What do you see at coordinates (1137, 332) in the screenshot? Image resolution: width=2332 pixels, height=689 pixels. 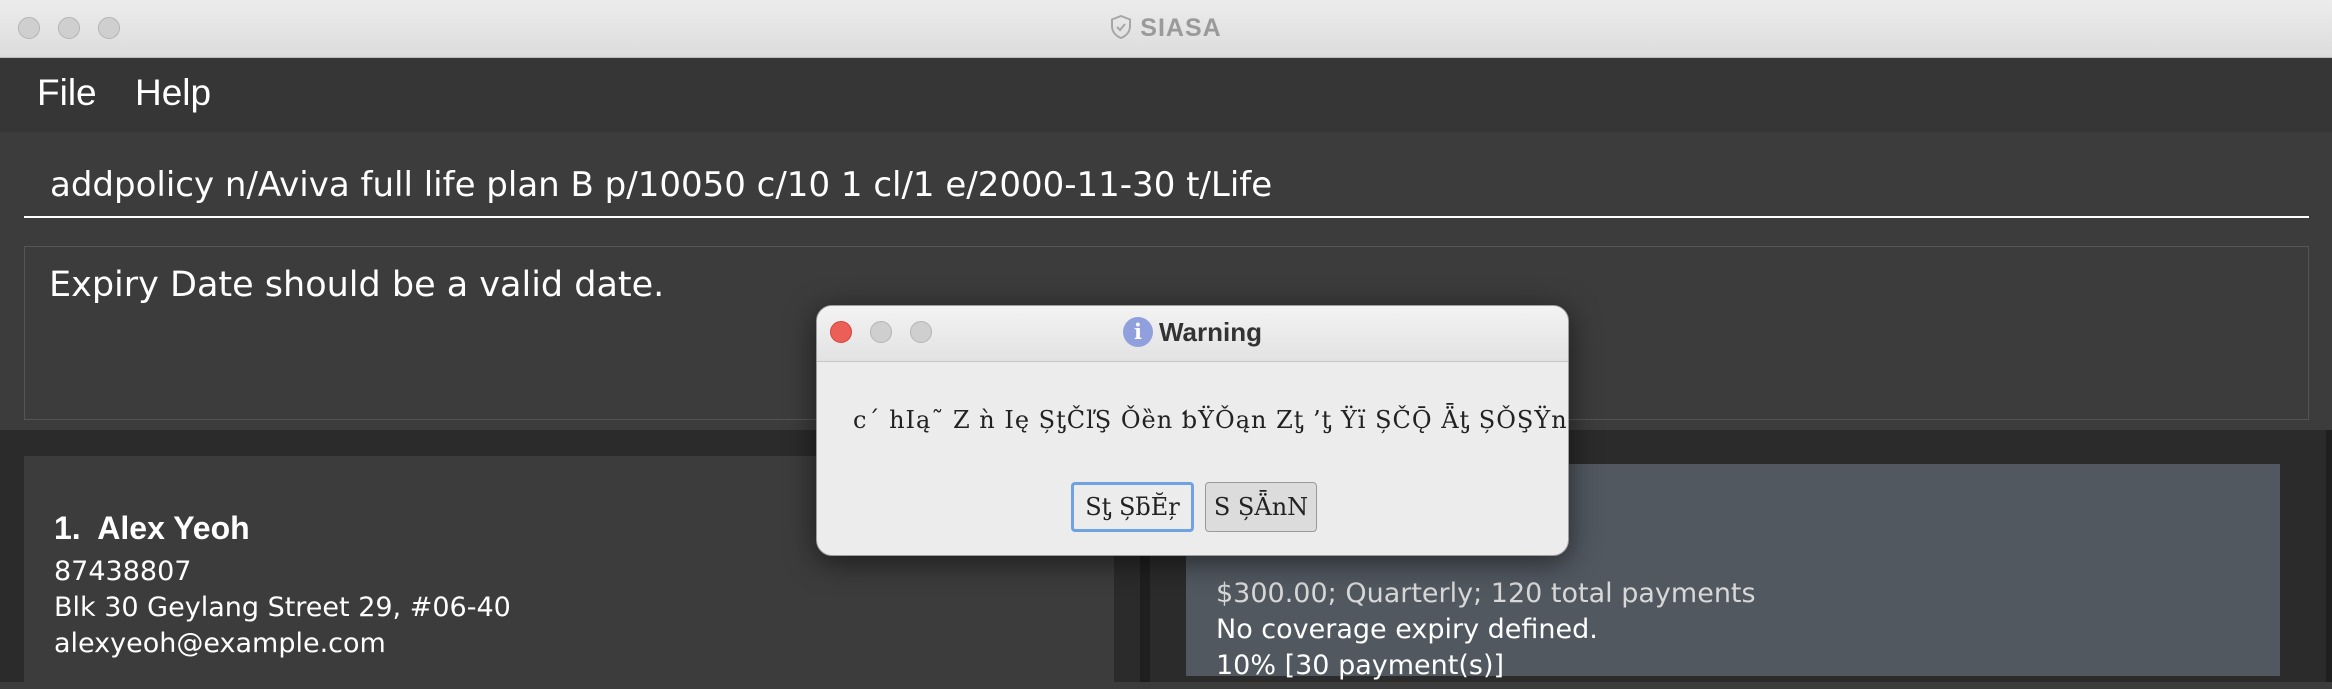 I see `info-icon: i` at bounding box center [1137, 332].